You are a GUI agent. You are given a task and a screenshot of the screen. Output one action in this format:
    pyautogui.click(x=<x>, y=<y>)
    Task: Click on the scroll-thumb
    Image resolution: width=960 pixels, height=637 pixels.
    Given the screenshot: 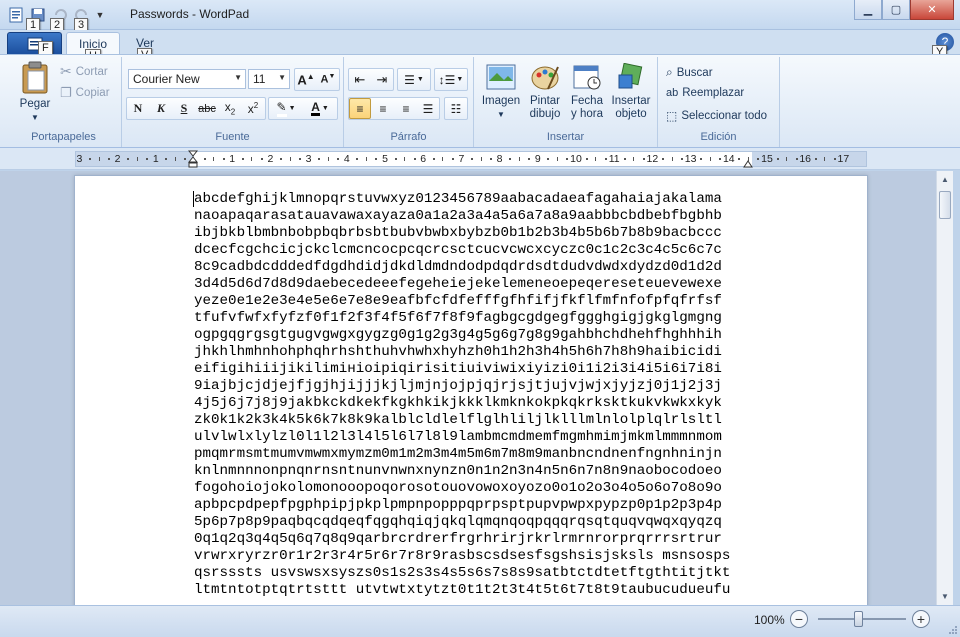 What is the action you would take?
    pyautogui.click(x=945, y=205)
    